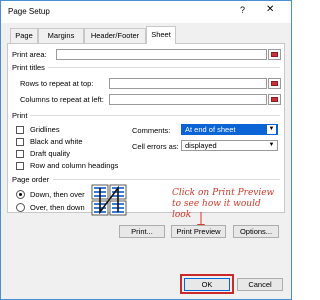 The height and width of the screenshot is (300, 320). I want to click on tab-page: Page, so click(24, 35).